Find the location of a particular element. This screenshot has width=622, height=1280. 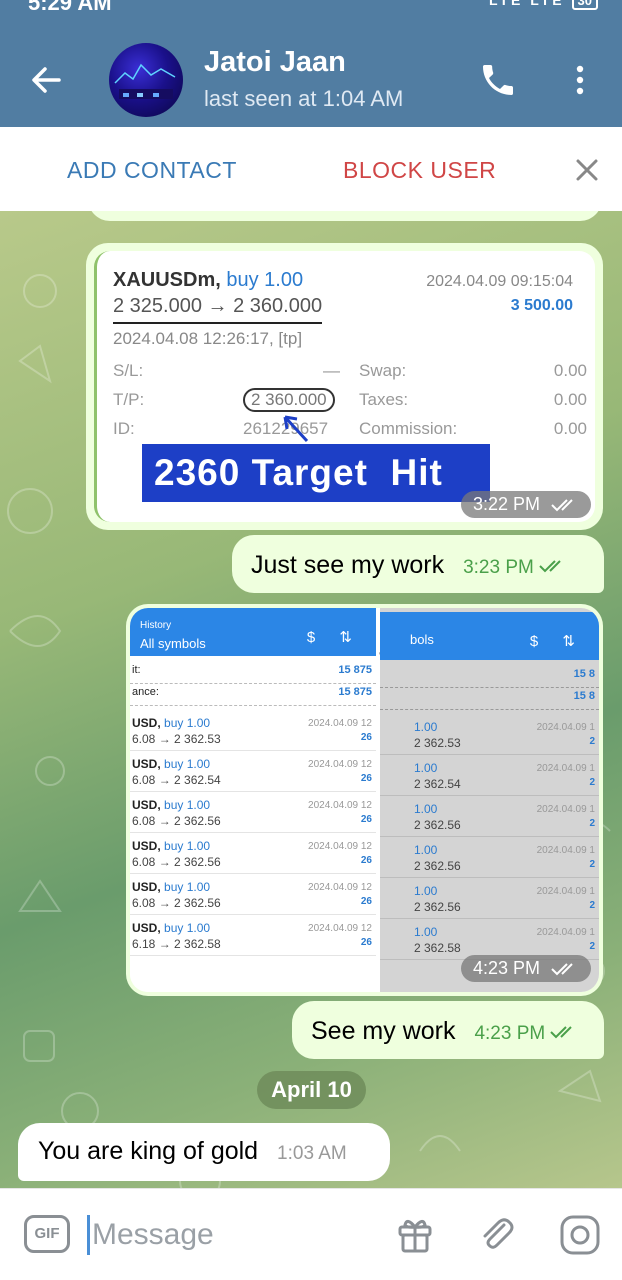

attach-button is located at coordinates (497, 1234).